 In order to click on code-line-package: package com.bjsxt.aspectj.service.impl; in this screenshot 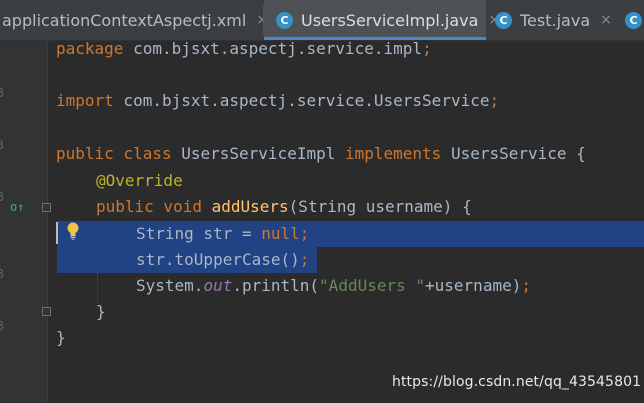, I will do `click(244, 49)`.